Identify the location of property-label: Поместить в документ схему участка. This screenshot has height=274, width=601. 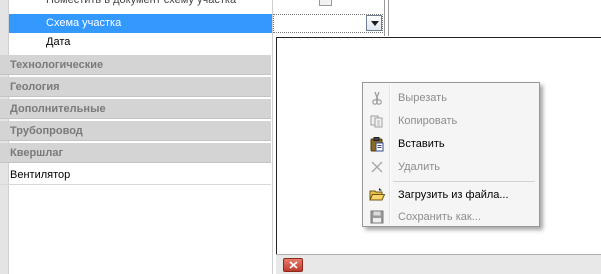
(141, 3).